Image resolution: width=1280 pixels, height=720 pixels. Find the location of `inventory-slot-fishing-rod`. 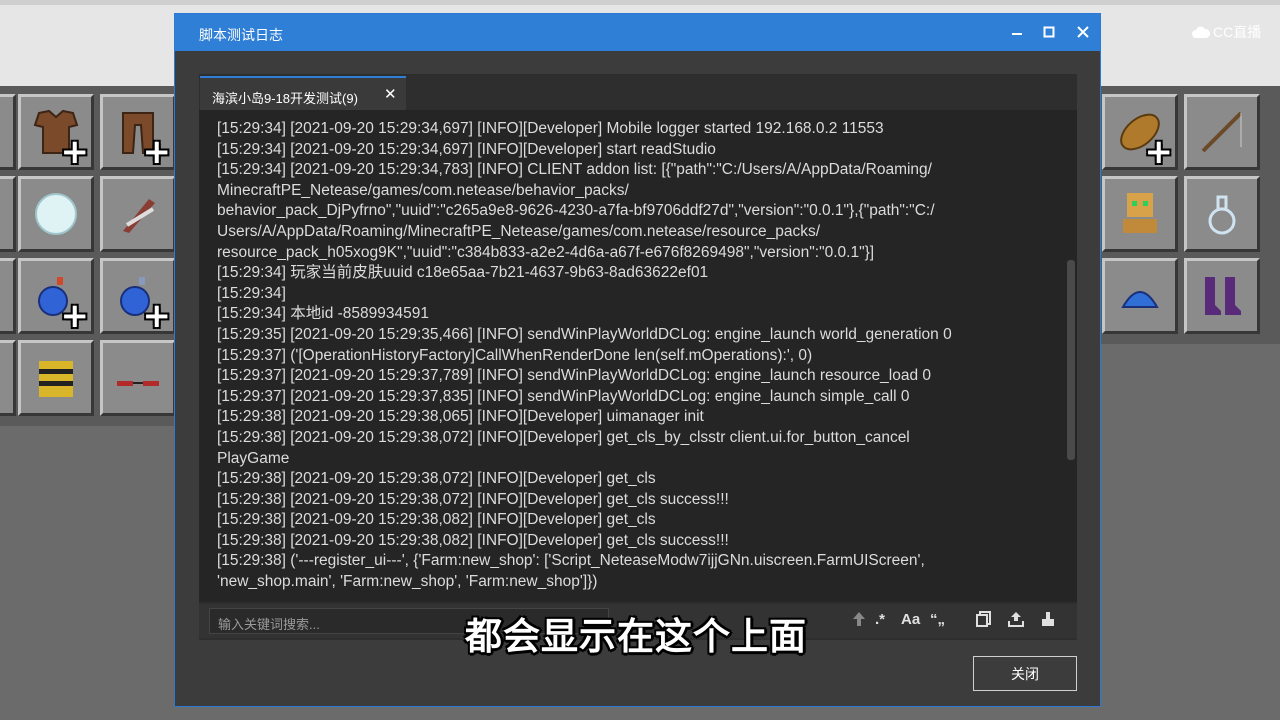

inventory-slot-fishing-rod is located at coordinates (1222, 132).